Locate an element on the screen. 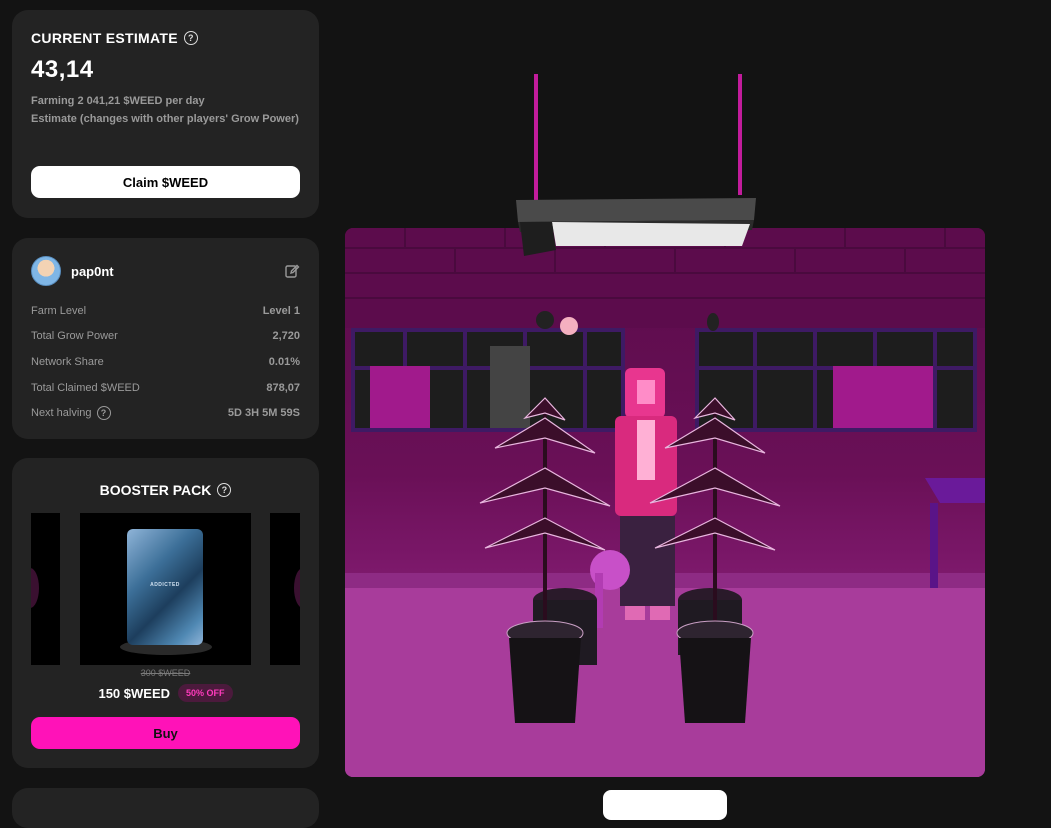 The height and width of the screenshot is (828, 1051). booster-header: BOOSTER PACK ? is located at coordinates (165, 490).